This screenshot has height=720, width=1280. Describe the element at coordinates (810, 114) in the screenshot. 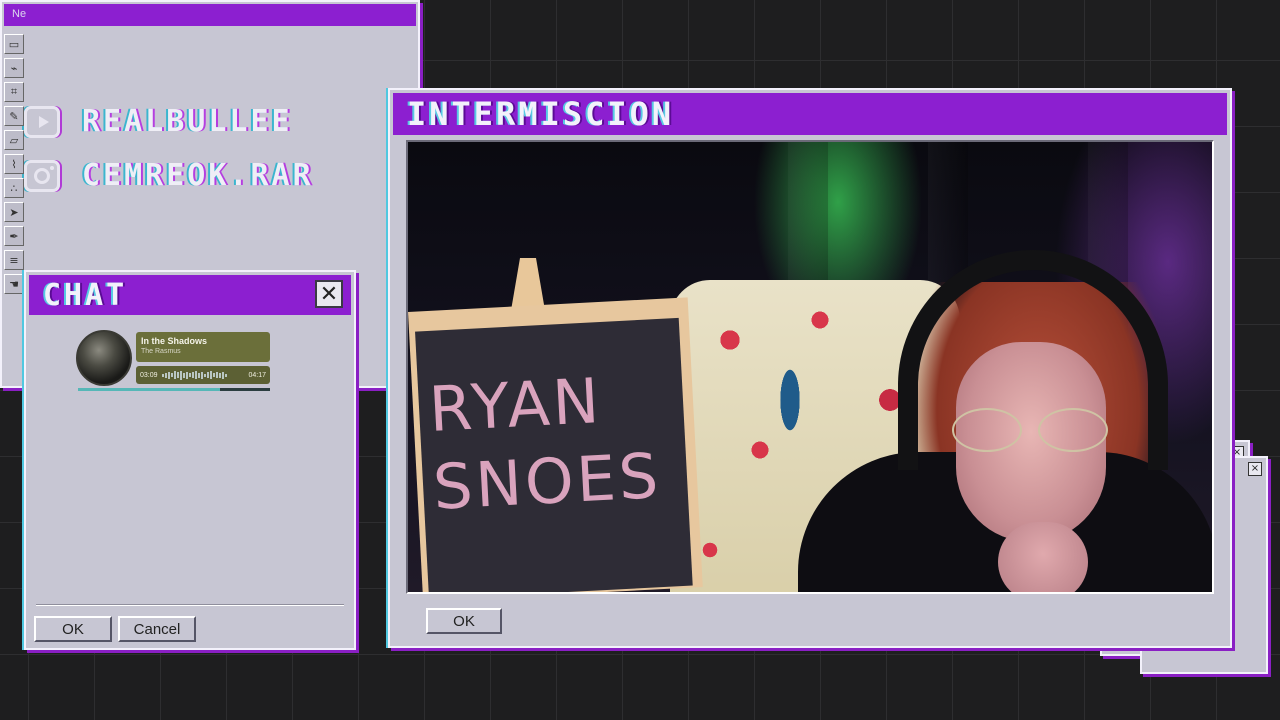

I see `intermission-titlebar: INTERMISCION` at that location.